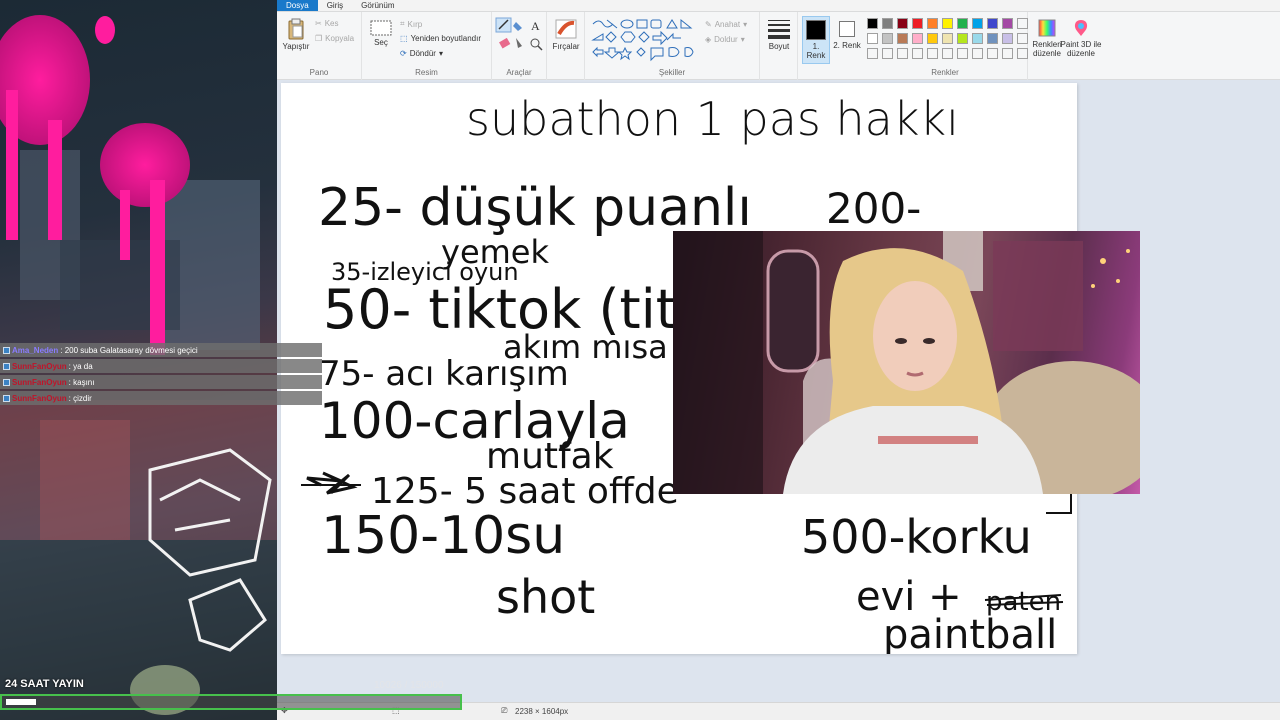  Describe the element at coordinates (672, 72) in the screenshot. I see `shapes-group-label: Şekiller` at that location.